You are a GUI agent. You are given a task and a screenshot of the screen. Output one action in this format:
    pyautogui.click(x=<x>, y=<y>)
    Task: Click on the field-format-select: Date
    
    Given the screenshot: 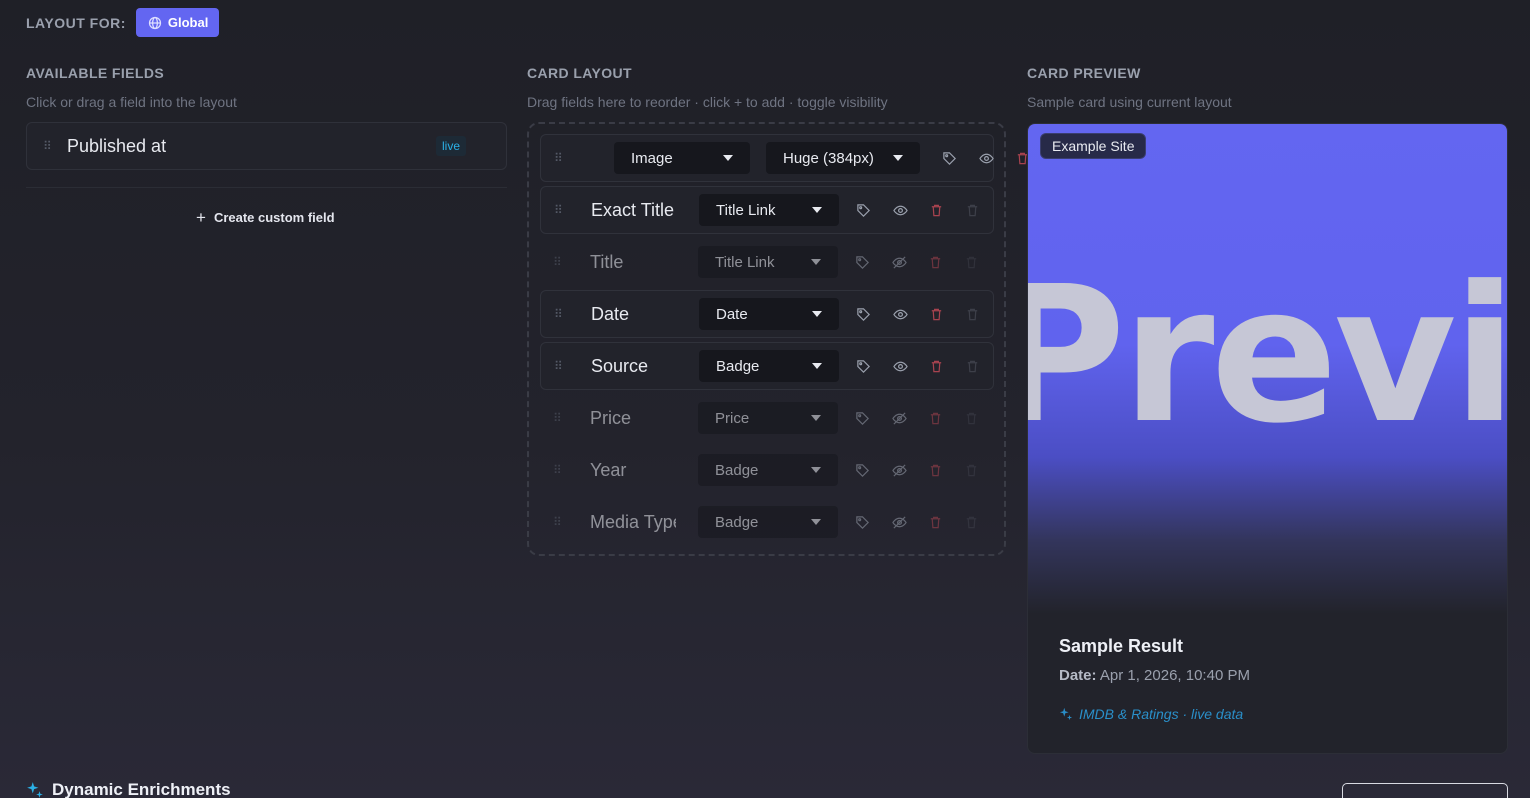 What is the action you would take?
    pyautogui.click(x=769, y=314)
    